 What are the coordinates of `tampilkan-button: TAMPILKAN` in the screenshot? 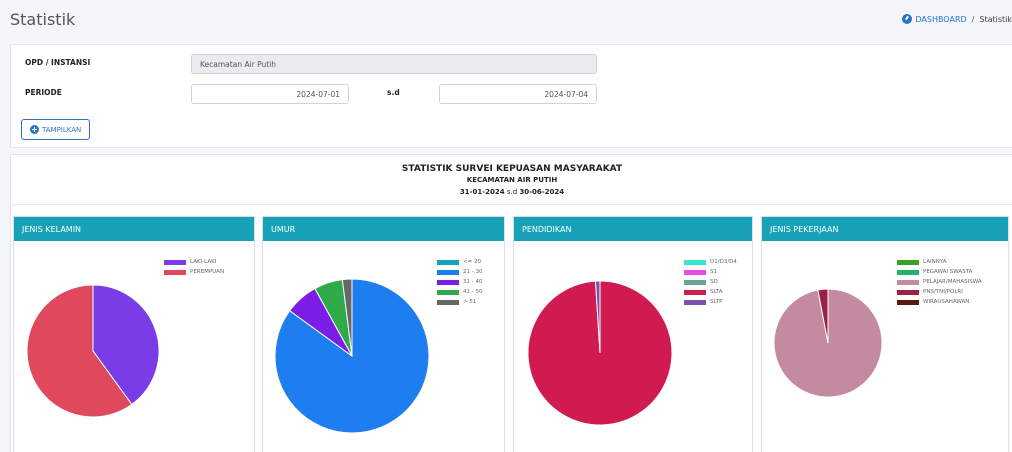 It's located at (56, 129).